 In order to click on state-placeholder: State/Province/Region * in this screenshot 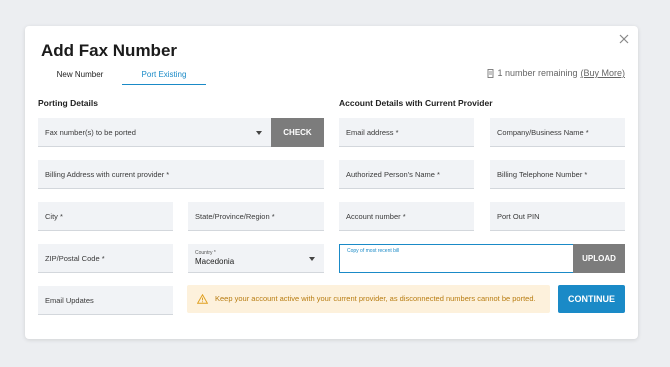, I will do `click(235, 216)`.